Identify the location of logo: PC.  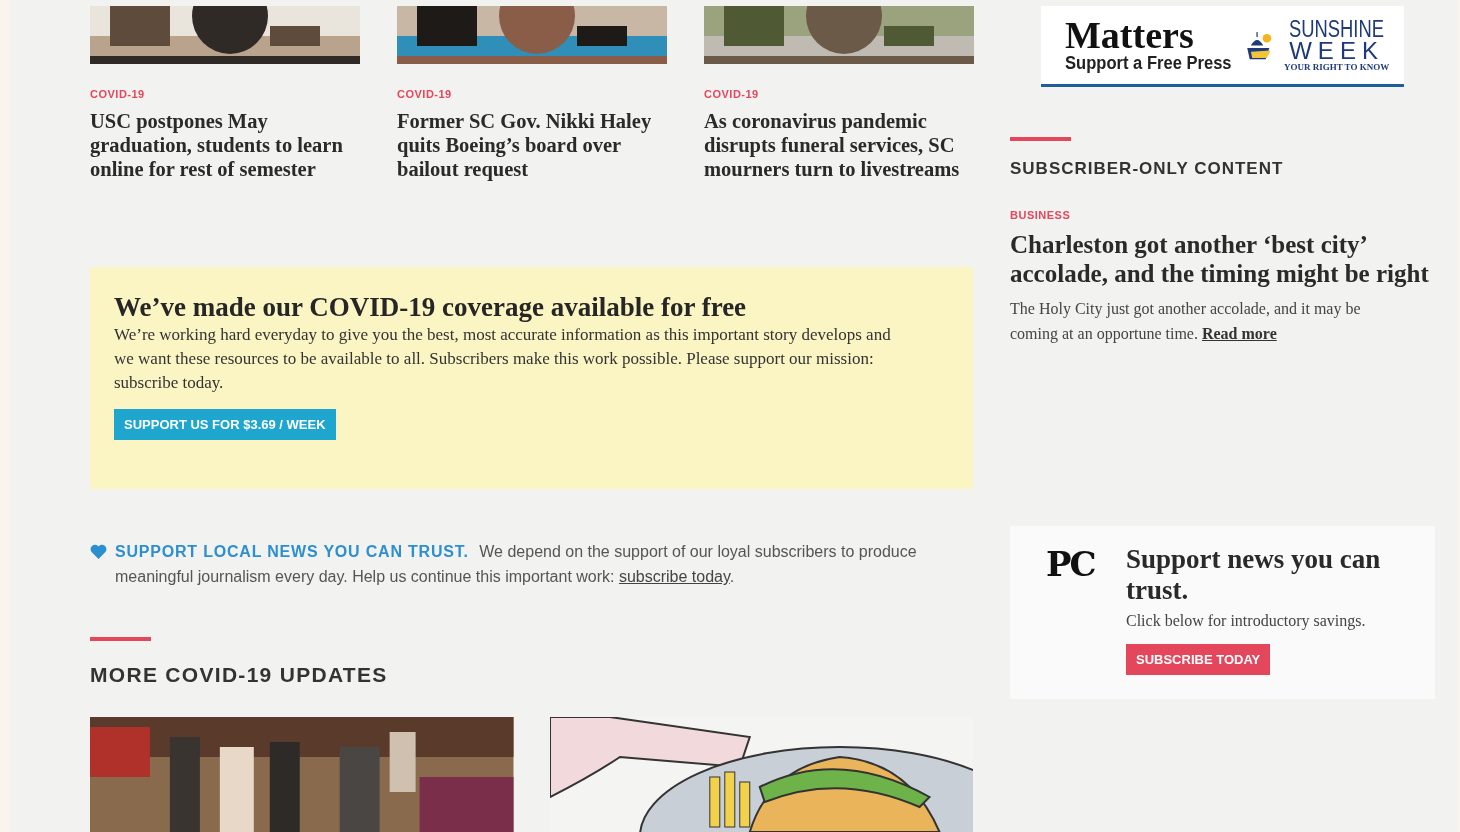
(1071, 564).